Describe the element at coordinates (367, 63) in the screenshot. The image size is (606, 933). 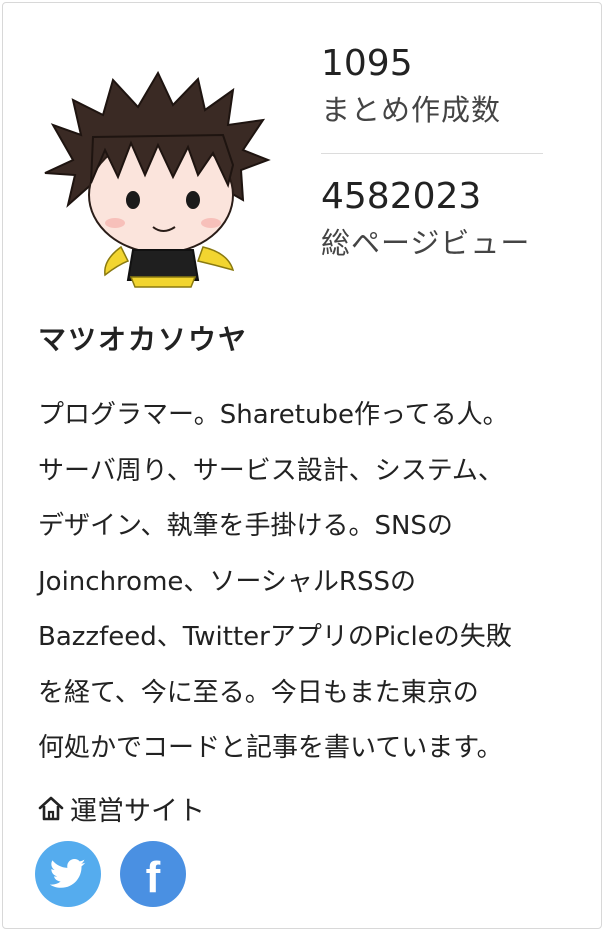
I see `summaries-count: 1095` at that location.